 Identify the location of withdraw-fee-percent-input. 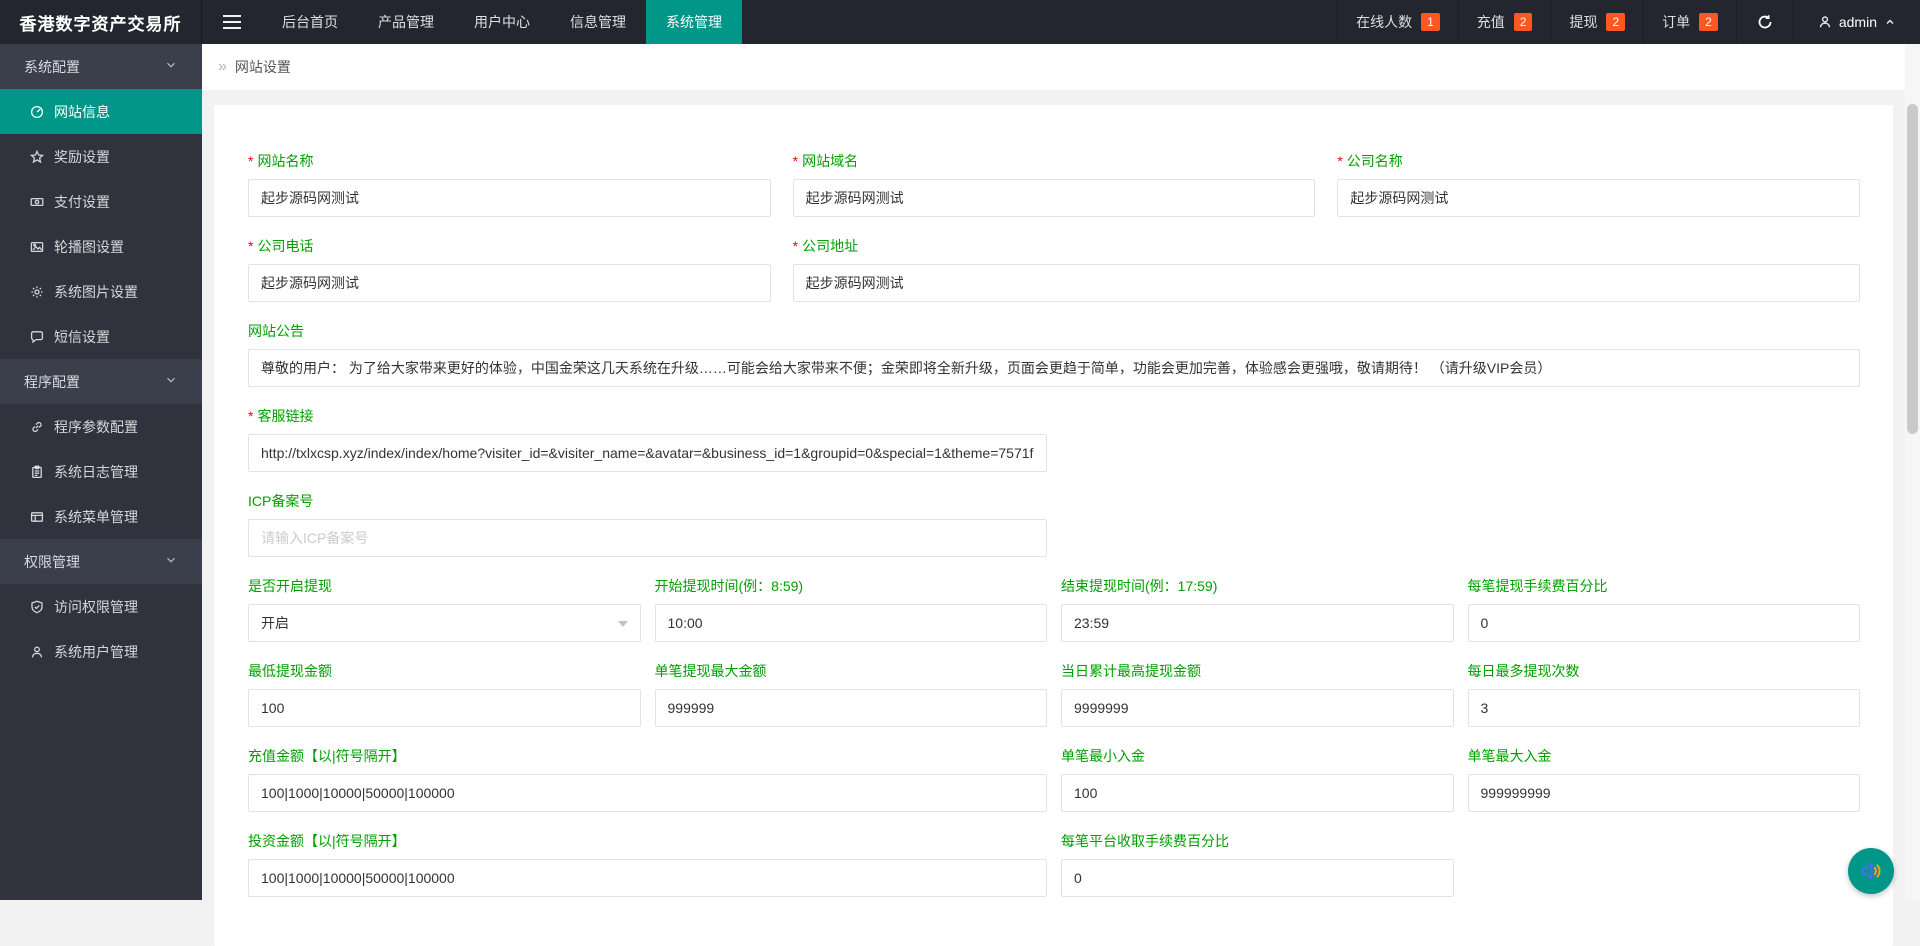
(1664, 623).